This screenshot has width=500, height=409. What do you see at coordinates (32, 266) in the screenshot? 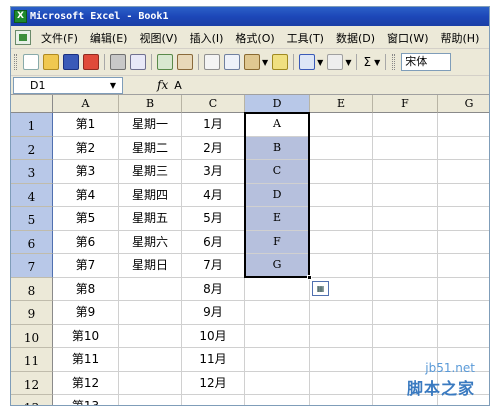
I see `row-header-7: 7` at bounding box center [32, 266].